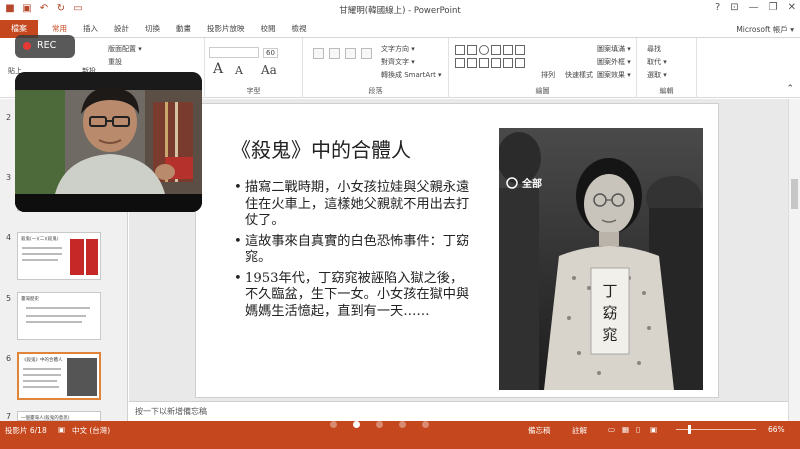 This screenshot has height=449, width=800. What do you see at coordinates (508, 50) in the screenshot?
I see `shape-arrow-icon` at bounding box center [508, 50].